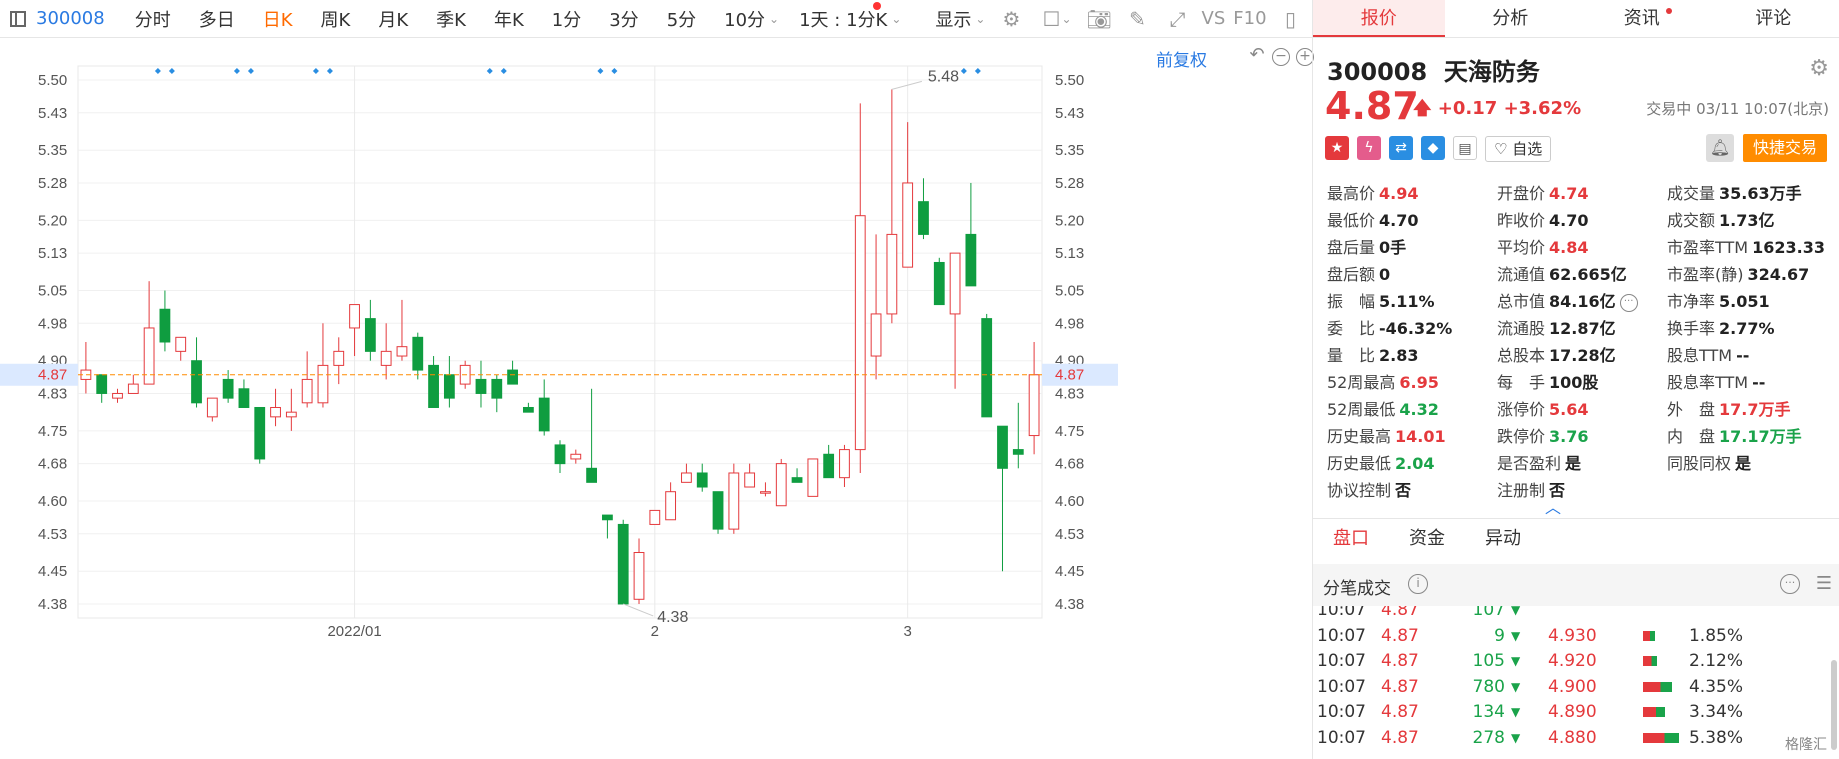 This screenshot has width=1839, height=759. I want to click on stat-cell: 同股同权是, so click(1752, 463).